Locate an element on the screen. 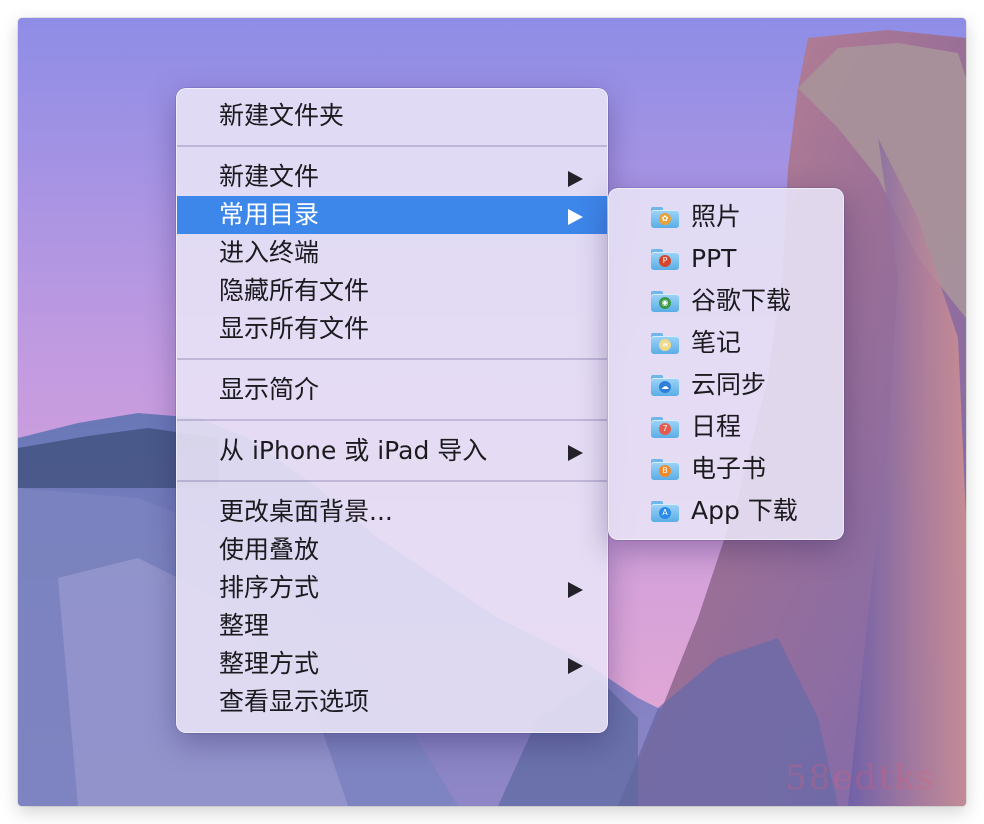 The width and height of the screenshot is (984, 824). menu-item-label: 使用叠放 is located at coordinates (269, 549).